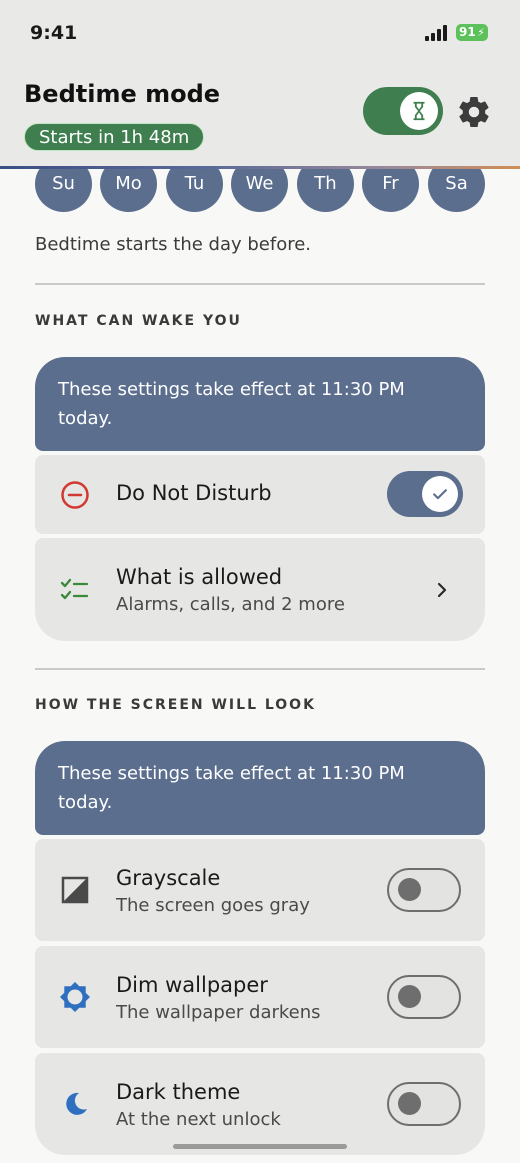 The width and height of the screenshot is (520, 1163). What do you see at coordinates (260, 167) in the screenshot?
I see `header-gradient-line` at bounding box center [260, 167].